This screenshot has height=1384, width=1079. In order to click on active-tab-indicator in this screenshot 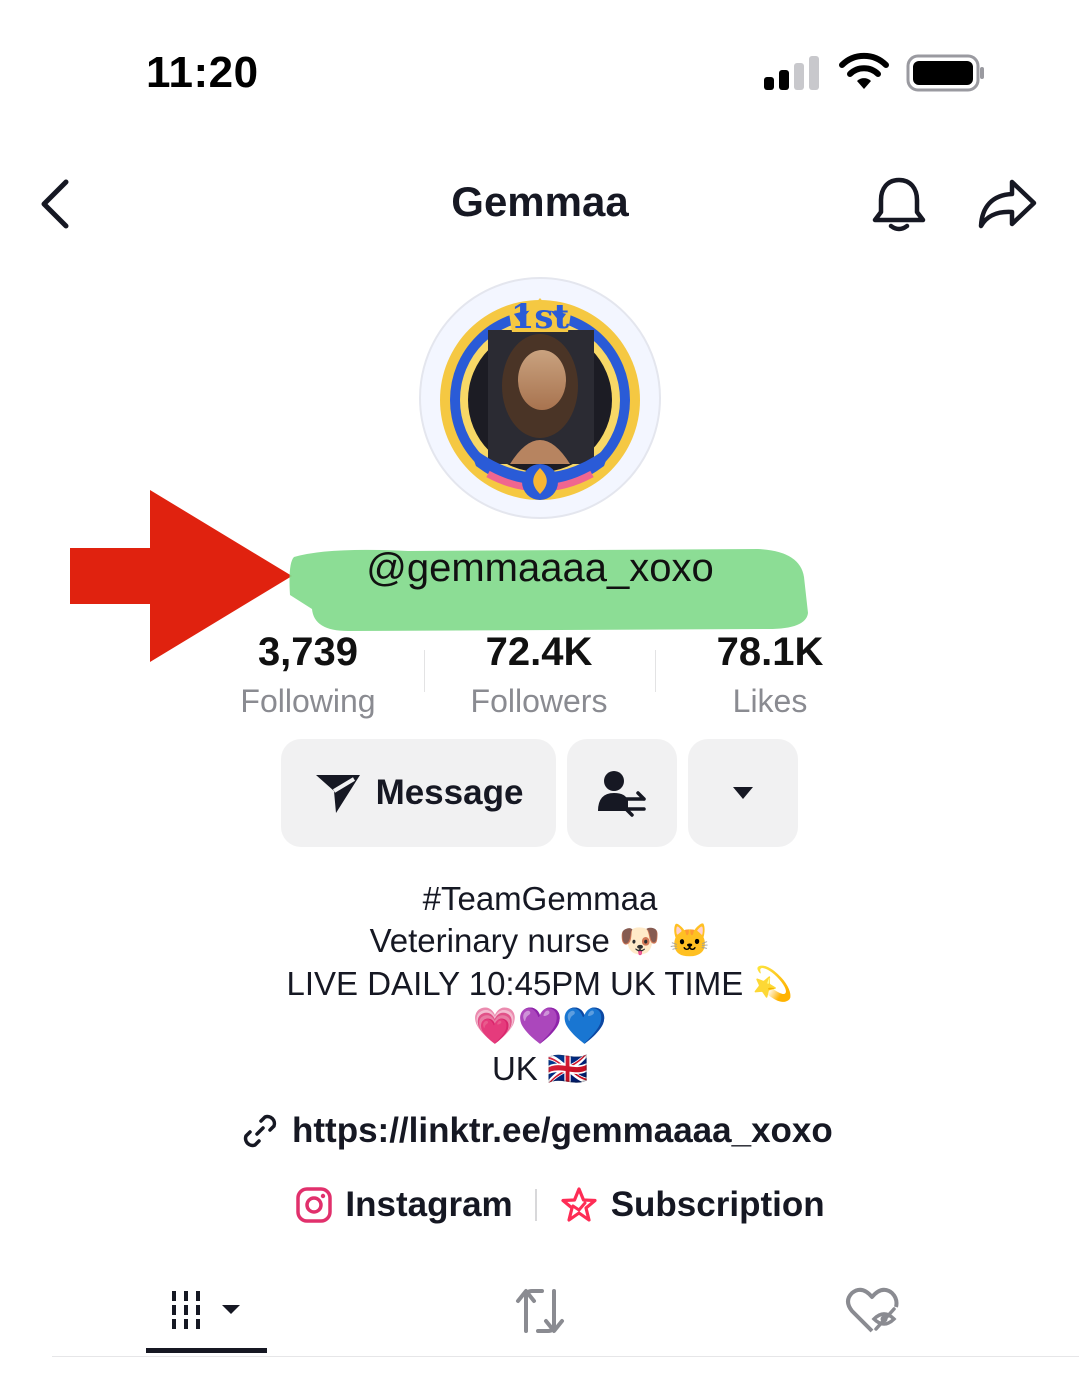, I will do `click(206, 1350)`.